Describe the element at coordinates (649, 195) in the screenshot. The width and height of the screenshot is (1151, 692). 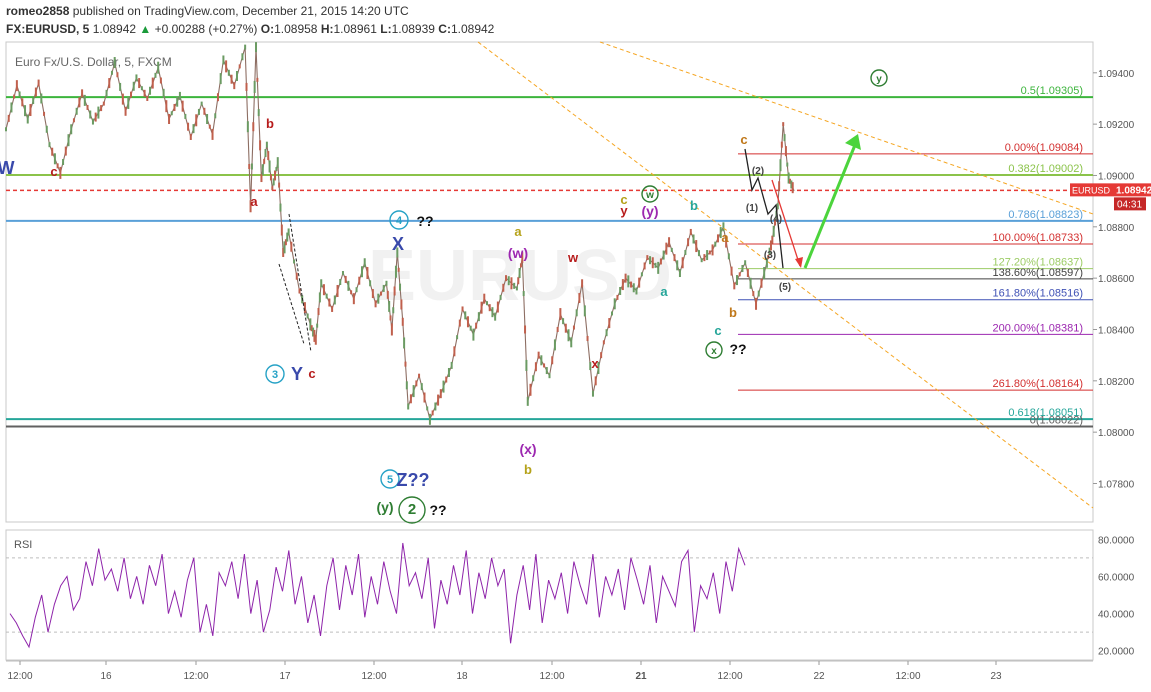
I see `wave-label: w` at that location.